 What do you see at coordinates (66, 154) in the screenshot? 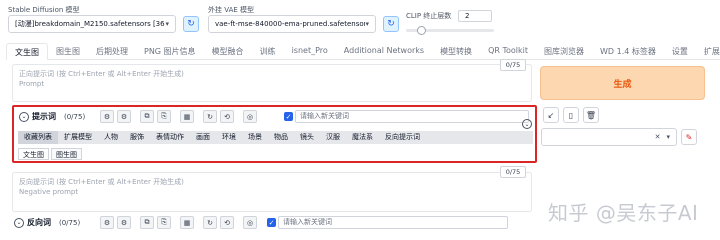
I see `sub-tab-1: 图生图` at bounding box center [66, 154].